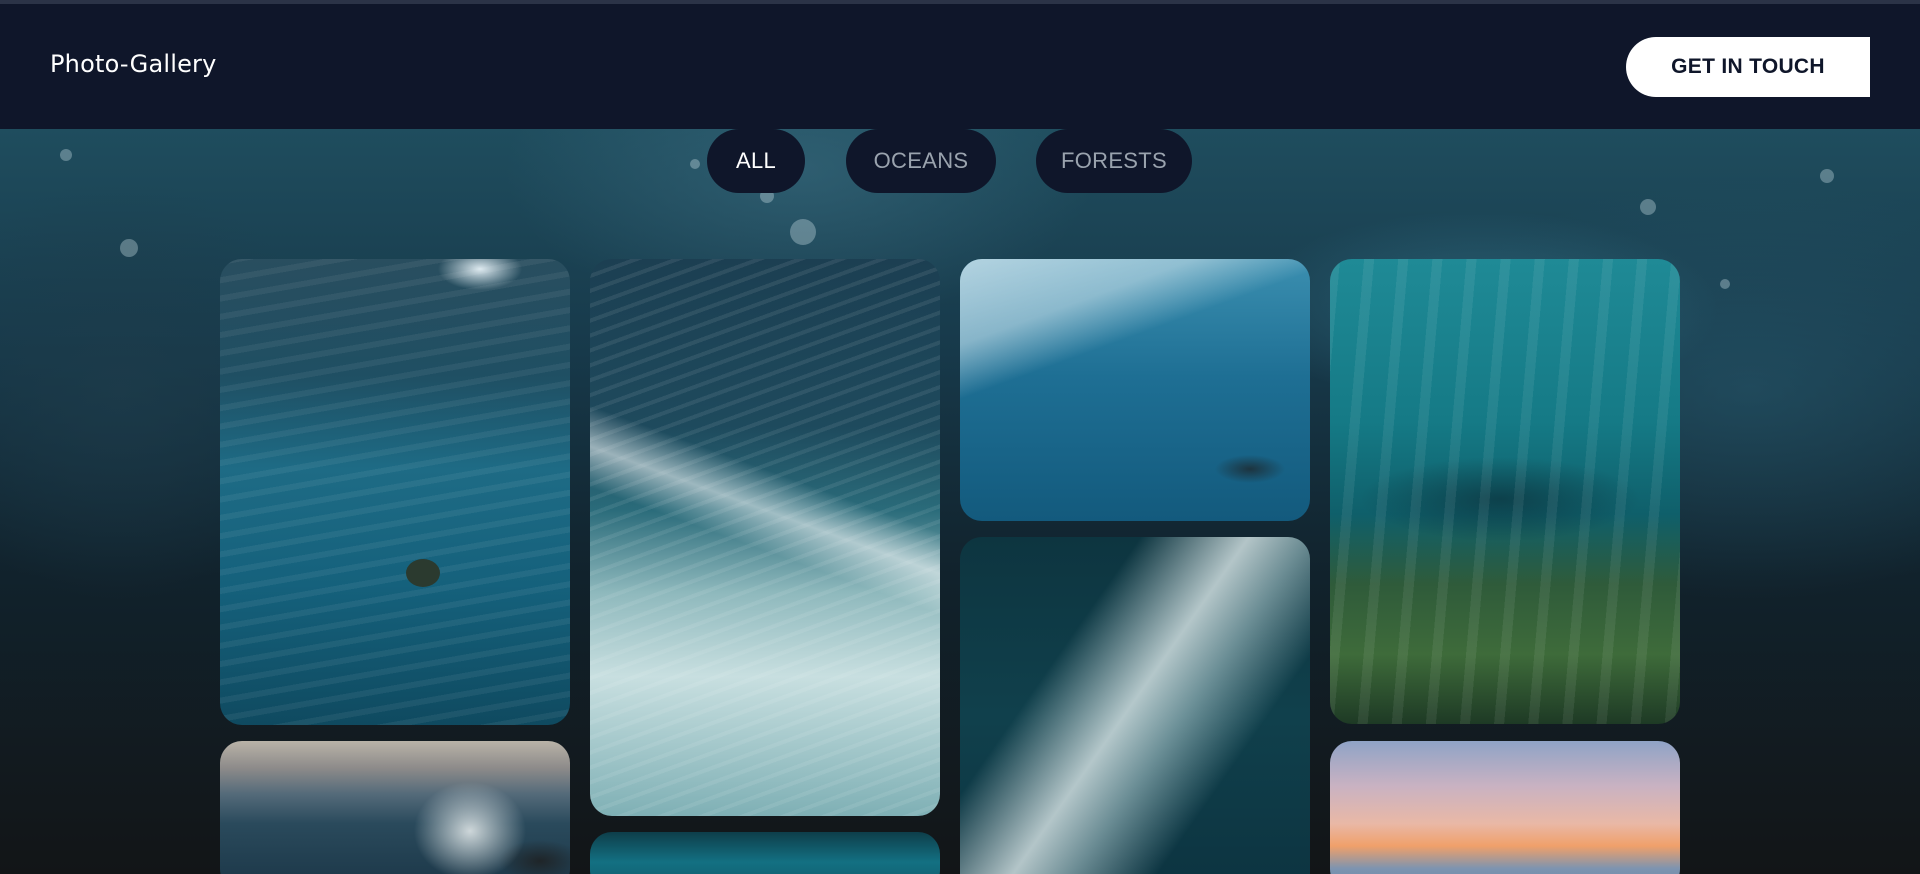  I want to click on photo-rock-wave-sunset, so click(395, 807).